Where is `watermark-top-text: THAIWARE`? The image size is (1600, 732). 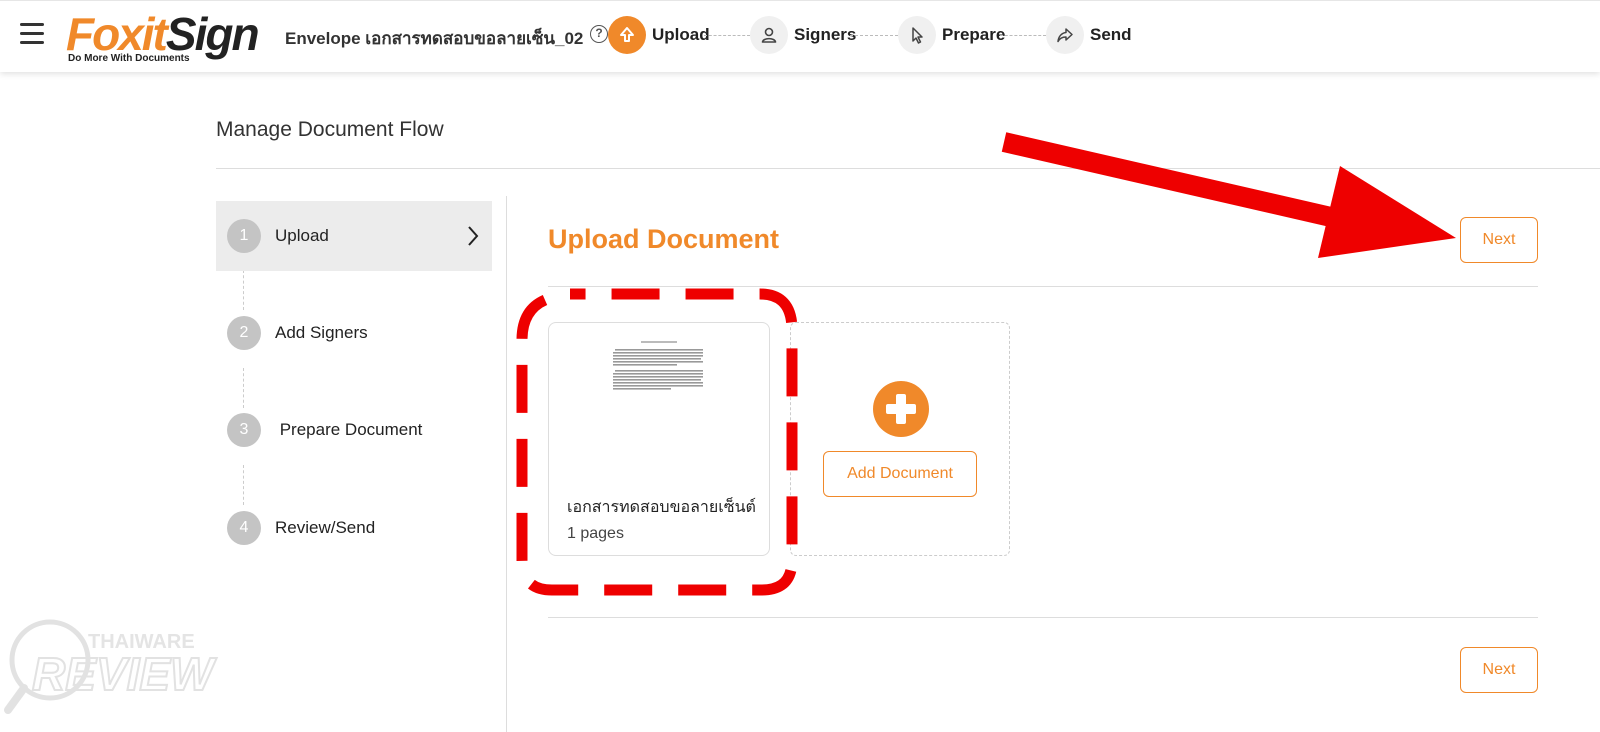
watermark-top-text: THAIWARE is located at coordinates (141, 642).